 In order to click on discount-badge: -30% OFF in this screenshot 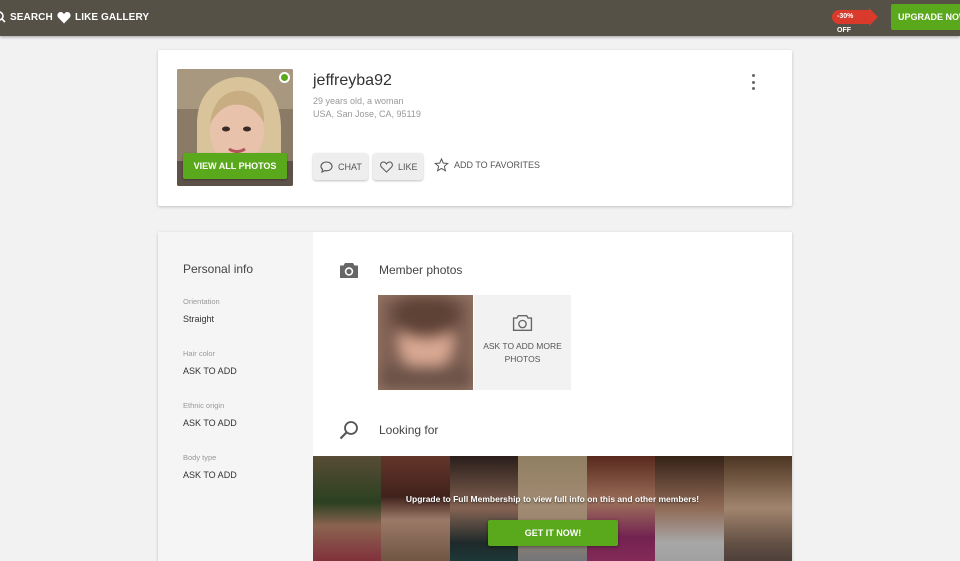, I will do `click(855, 20)`.